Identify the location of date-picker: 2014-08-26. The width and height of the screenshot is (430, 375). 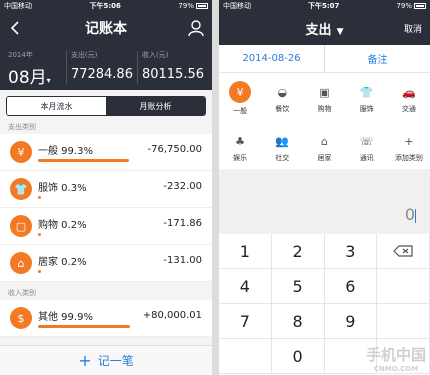
(271, 58).